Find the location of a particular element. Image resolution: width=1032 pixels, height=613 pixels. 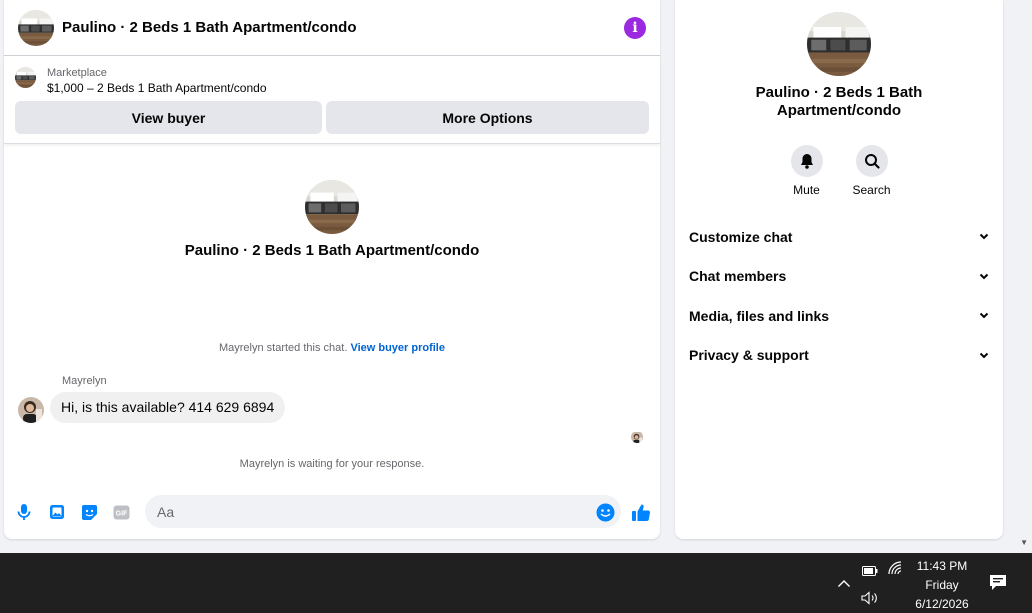

mute-button: Mute is located at coordinates (806, 171).